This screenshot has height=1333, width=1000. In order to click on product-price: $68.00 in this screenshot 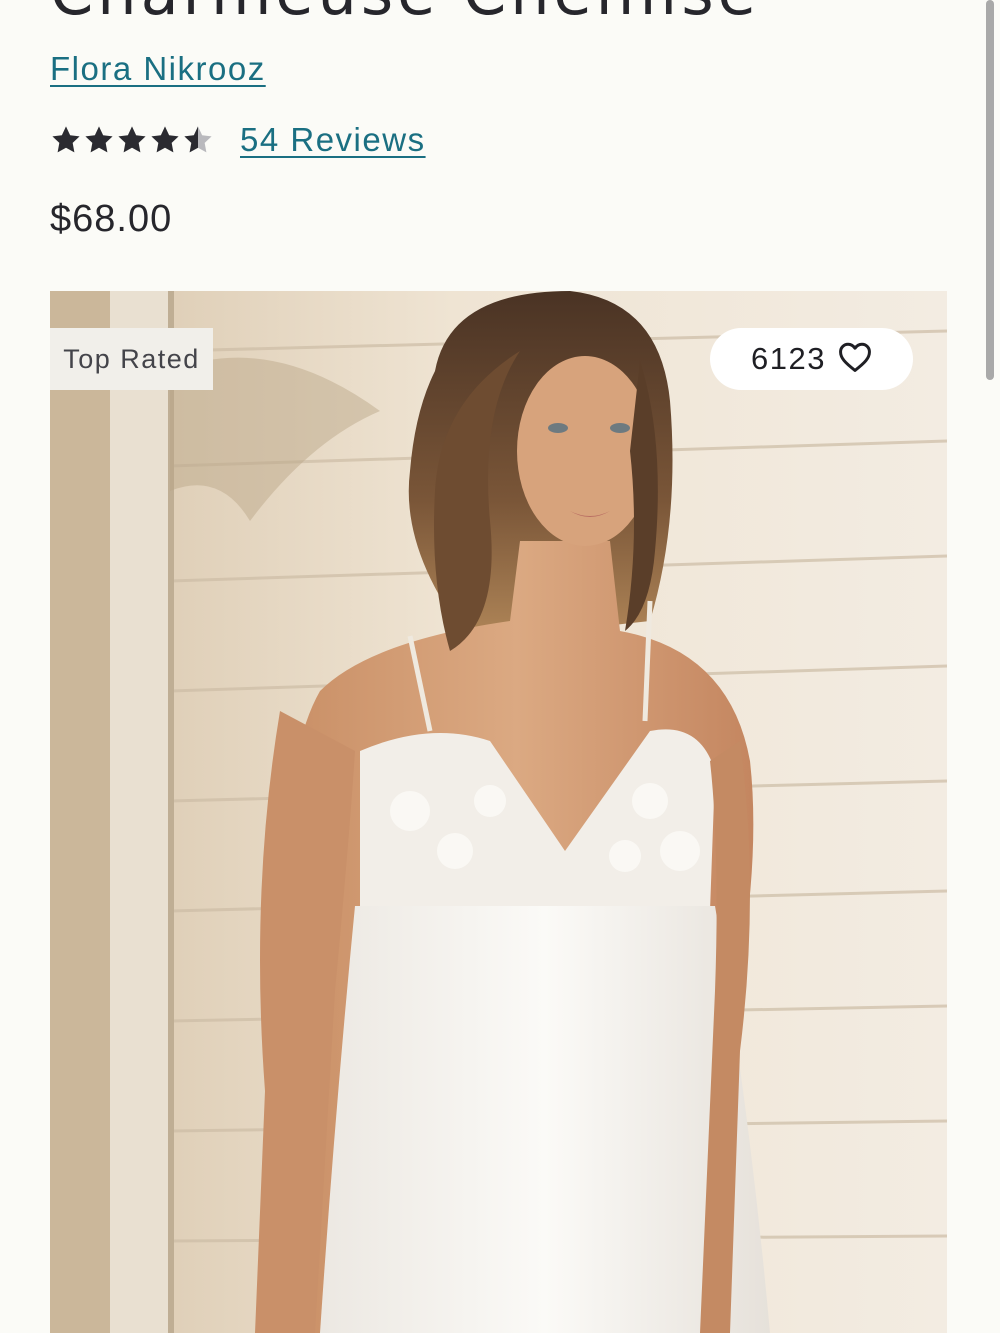, I will do `click(111, 219)`.